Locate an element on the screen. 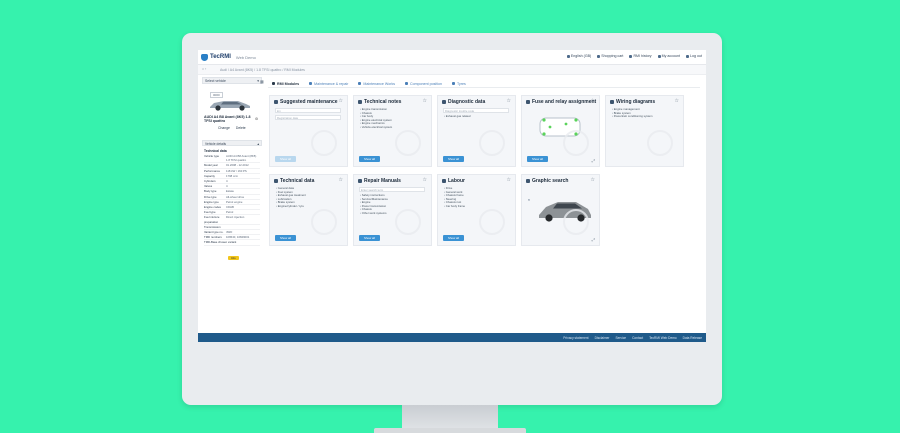 This screenshot has height=433, width=900. card-list-item: Vehicle electrical system is located at coordinates (376, 127).